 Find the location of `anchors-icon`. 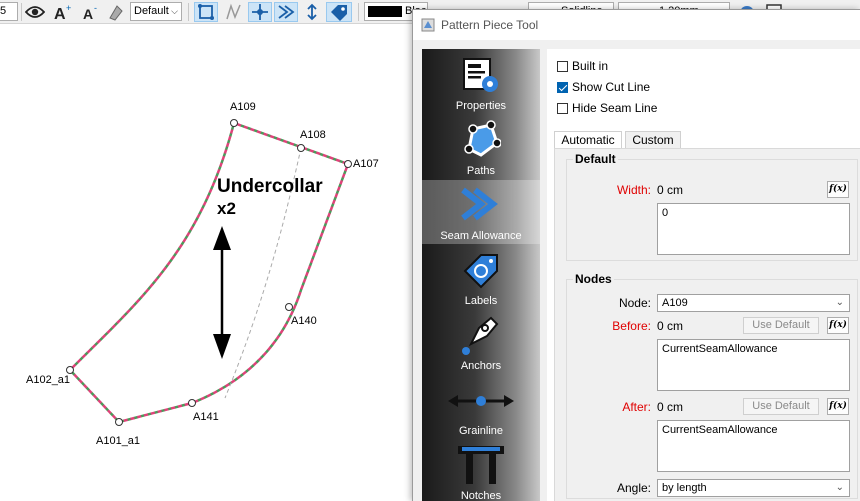

anchors-icon is located at coordinates (480, 335).